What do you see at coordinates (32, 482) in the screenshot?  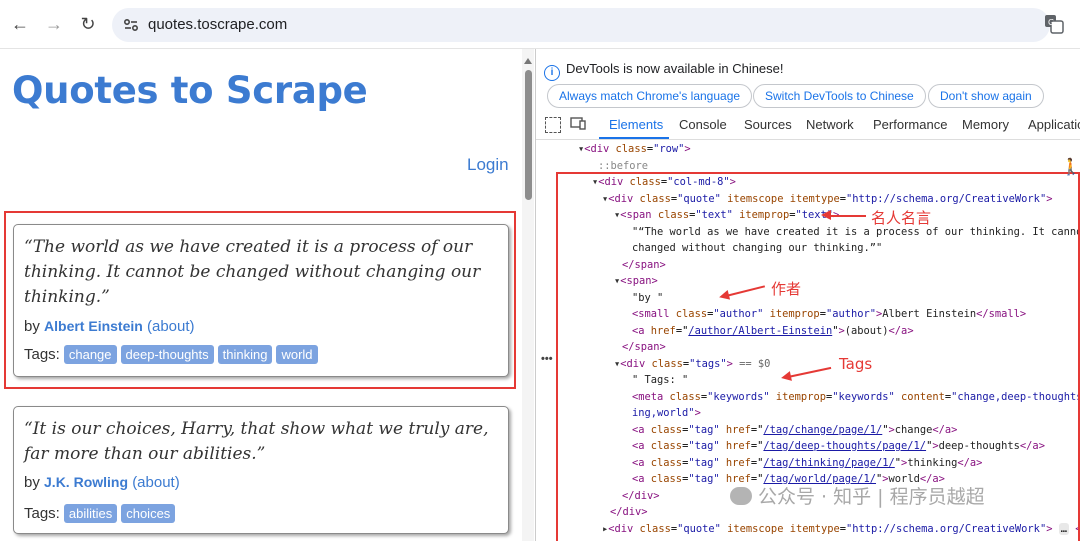 I see `by-label: by` at bounding box center [32, 482].